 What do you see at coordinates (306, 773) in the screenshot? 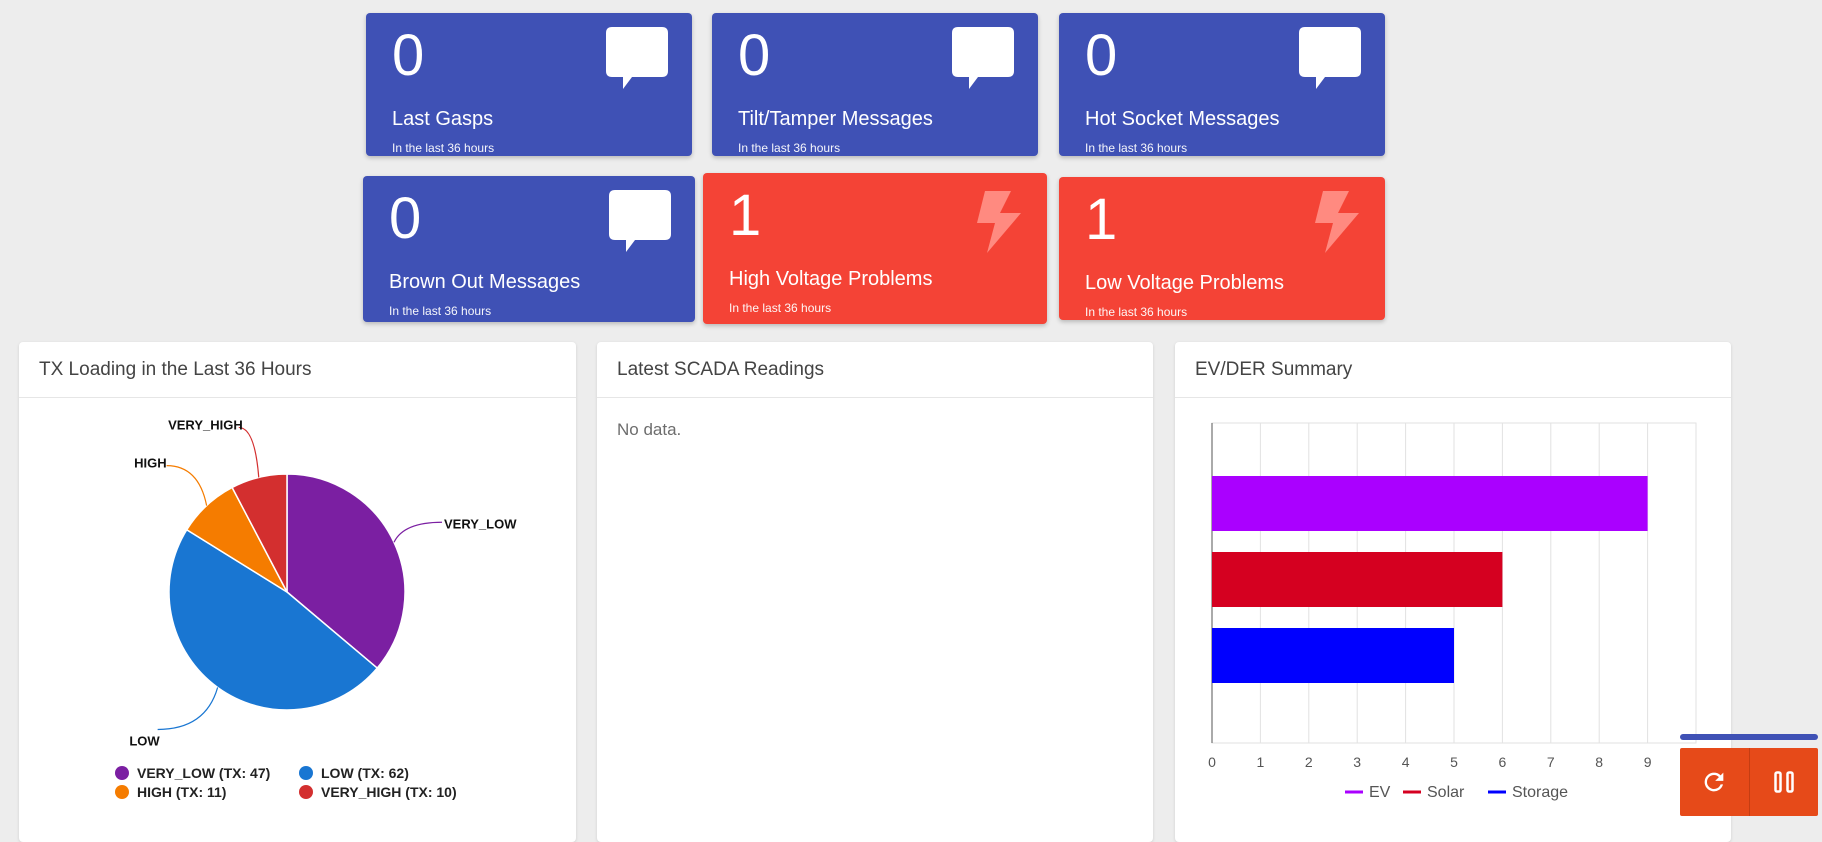
I see `legend-dot-low` at bounding box center [306, 773].